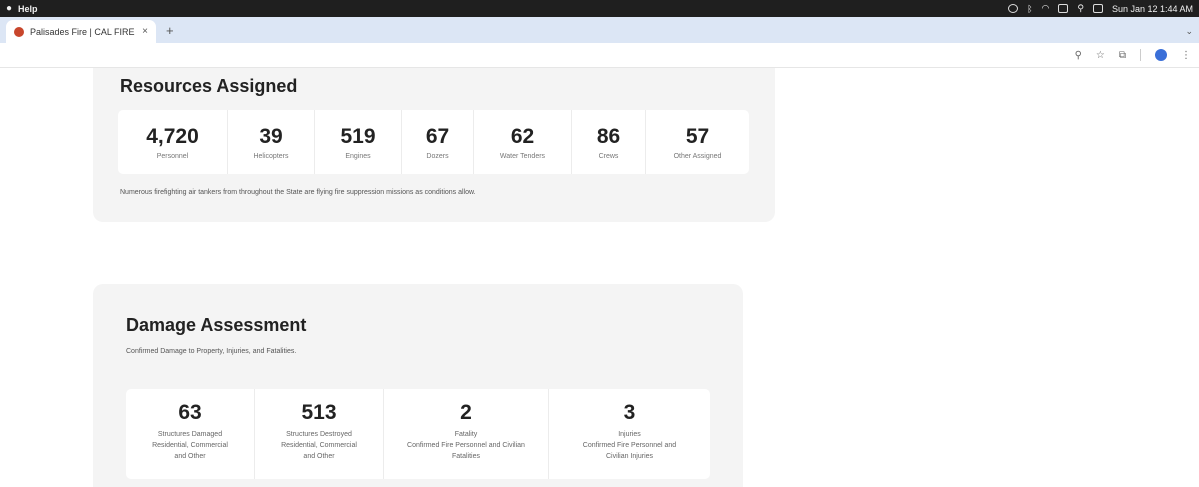  Describe the element at coordinates (358, 136) in the screenshot. I see `resource-value: 519` at that location.